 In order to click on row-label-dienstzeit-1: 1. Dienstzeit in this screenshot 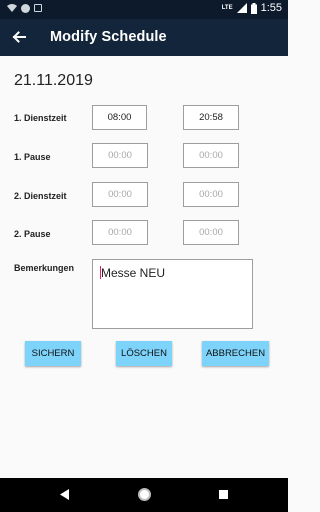, I will do `click(40, 118)`.